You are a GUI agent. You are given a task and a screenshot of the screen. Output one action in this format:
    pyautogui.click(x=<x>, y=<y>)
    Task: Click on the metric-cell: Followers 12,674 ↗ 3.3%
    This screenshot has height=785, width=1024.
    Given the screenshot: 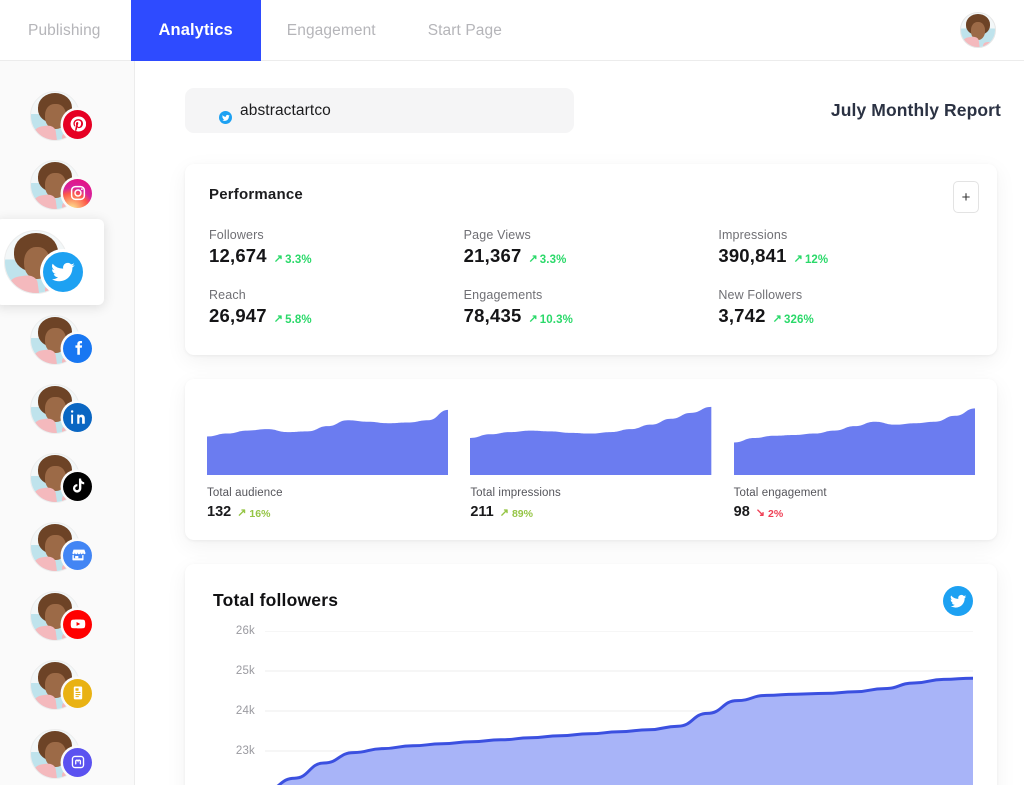 What is the action you would take?
    pyautogui.click(x=336, y=247)
    